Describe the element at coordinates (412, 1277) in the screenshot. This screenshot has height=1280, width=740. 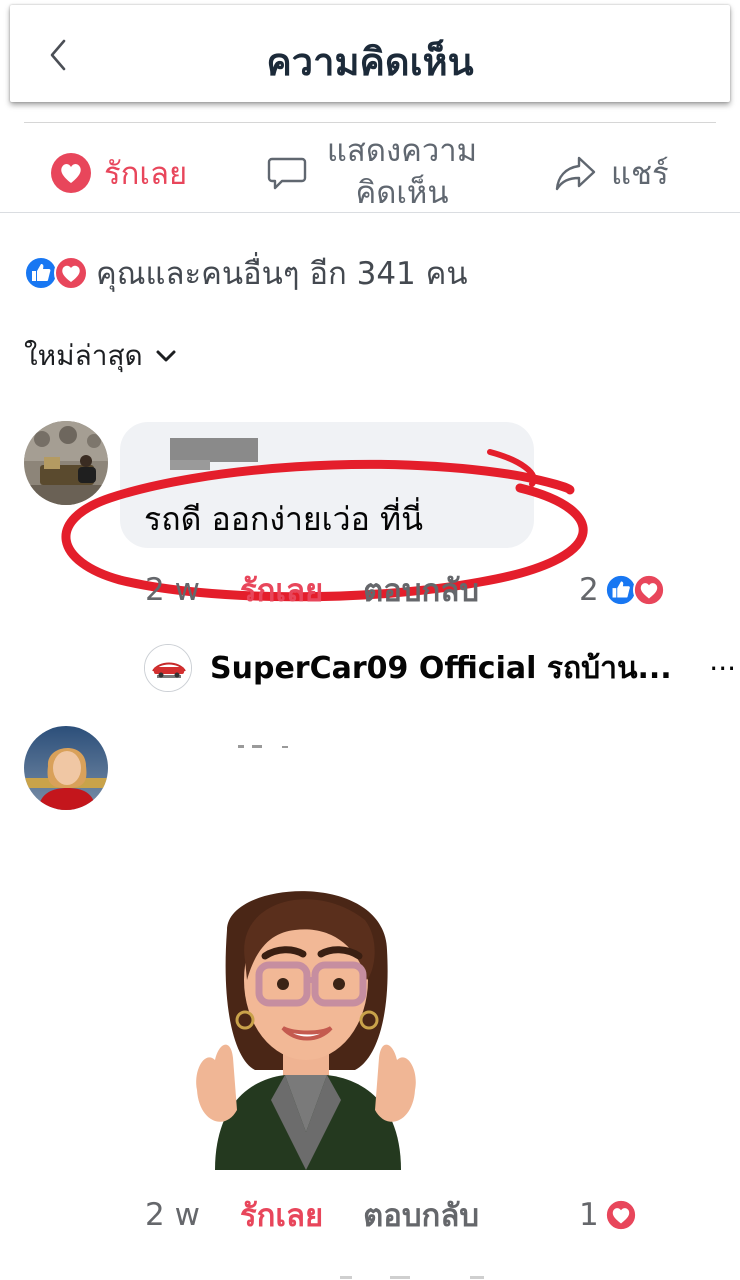
I see `next-comment-peek` at that location.